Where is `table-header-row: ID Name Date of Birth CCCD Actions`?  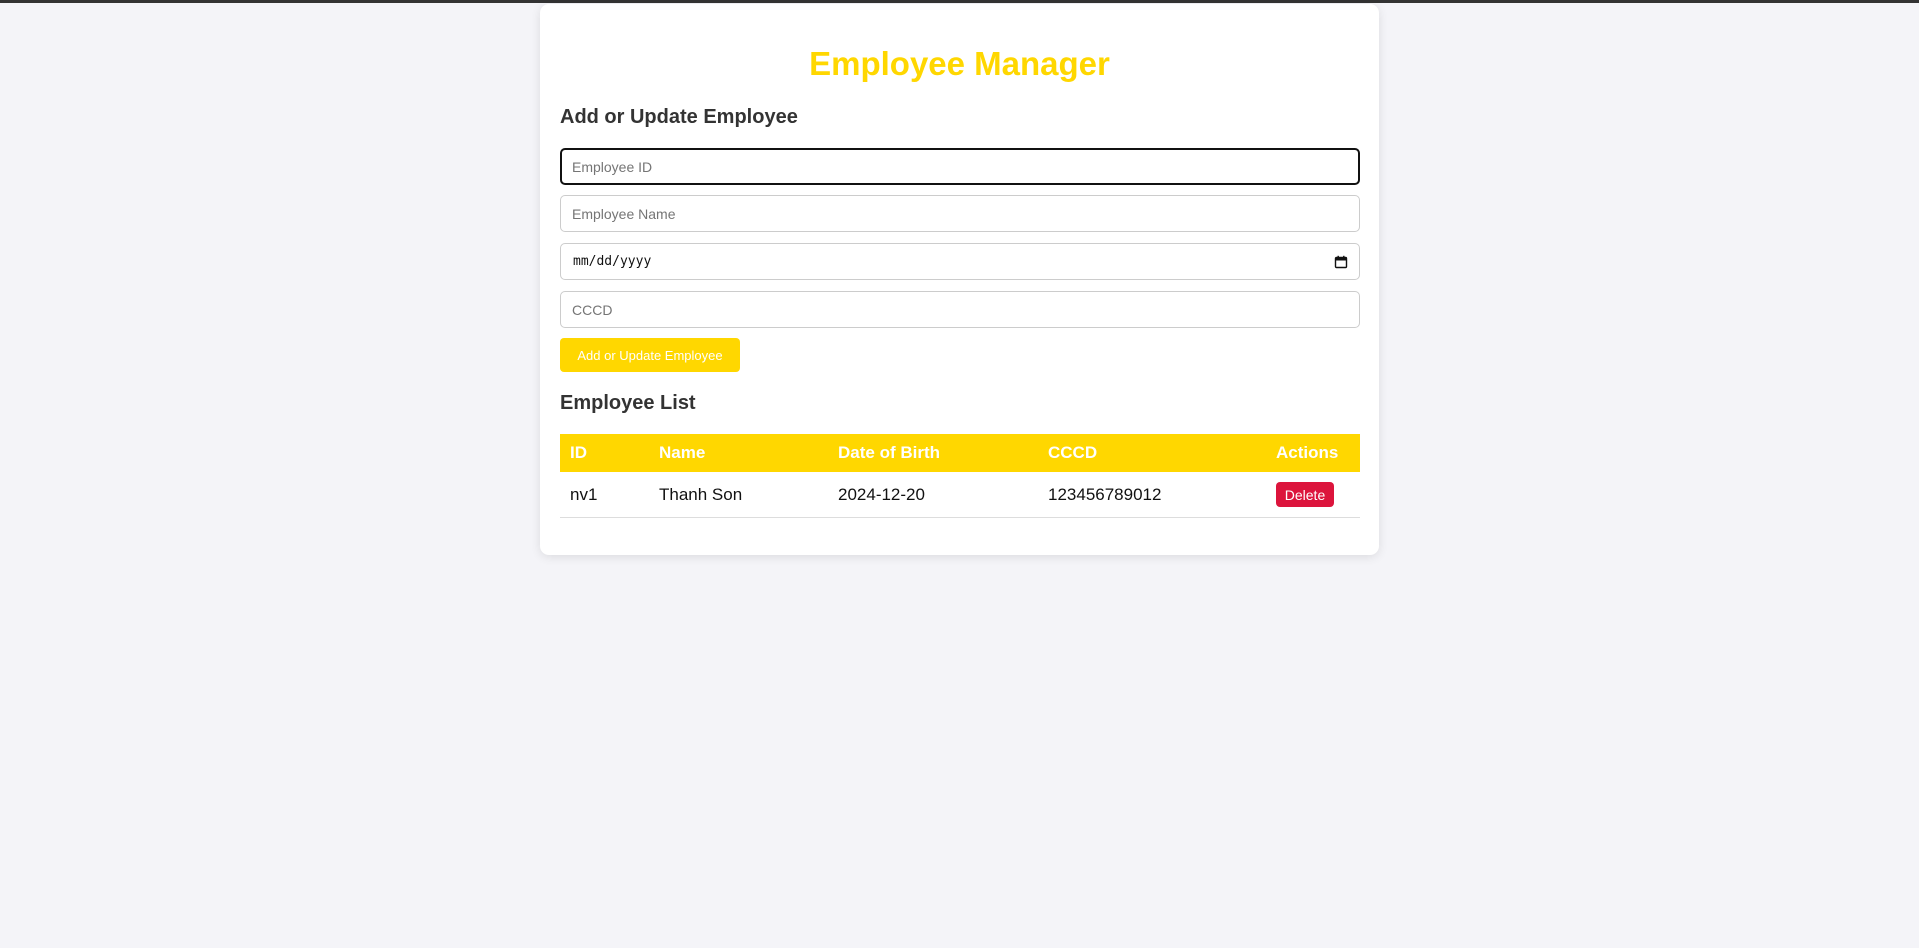
table-header-row: ID Name Date of Birth CCCD Actions is located at coordinates (960, 453).